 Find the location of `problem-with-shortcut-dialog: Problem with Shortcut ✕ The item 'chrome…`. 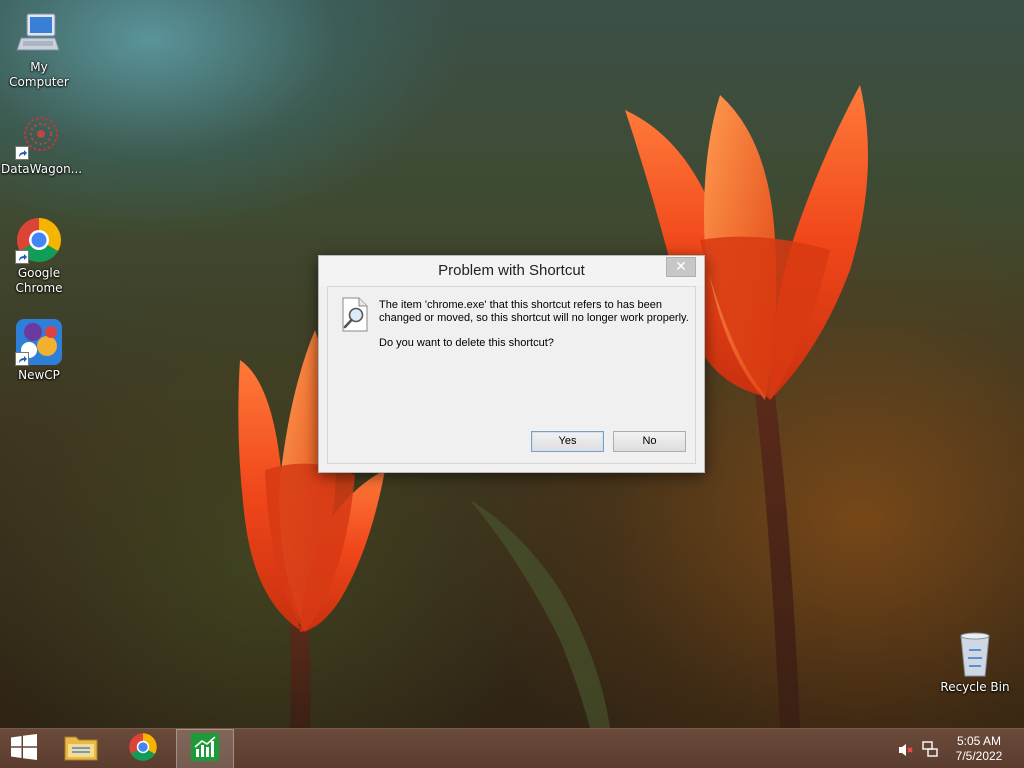

problem-with-shortcut-dialog: Problem with Shortcut ✕ The item 'chrome… is located at coordinates (511, 364).